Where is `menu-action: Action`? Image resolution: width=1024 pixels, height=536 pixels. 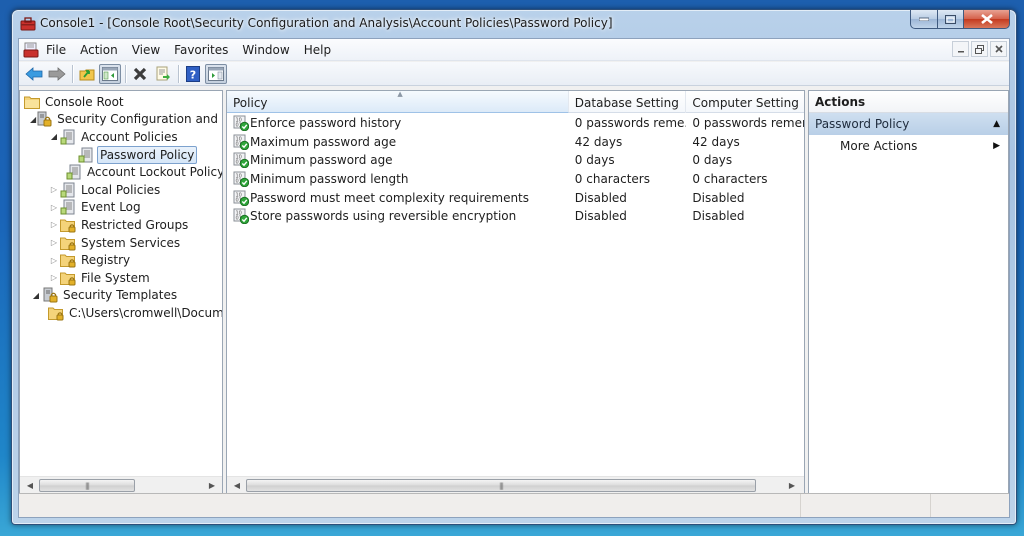 menu-action: Action is located at coordinates (99, 50).